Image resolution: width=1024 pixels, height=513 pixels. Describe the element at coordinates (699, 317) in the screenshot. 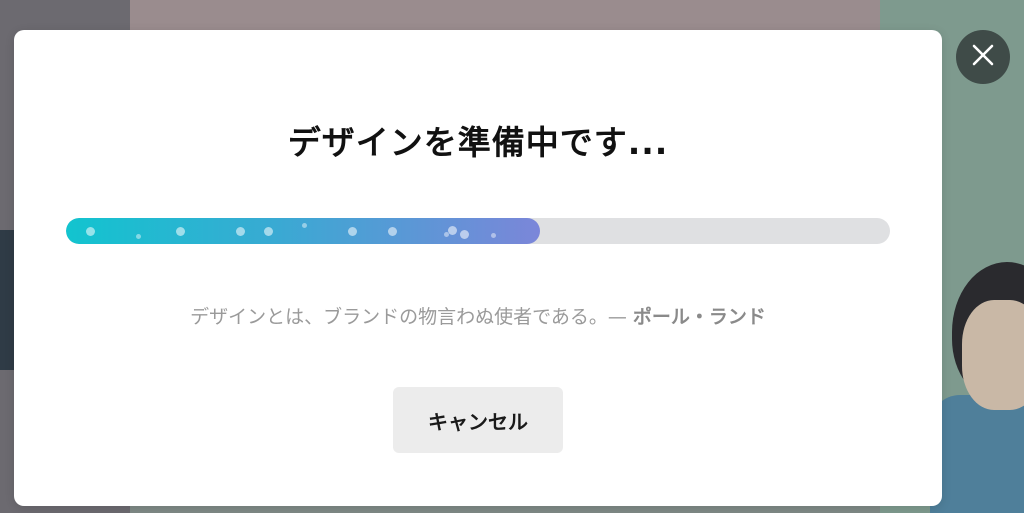

I see `quote-author: ポール・ランド` at that location.